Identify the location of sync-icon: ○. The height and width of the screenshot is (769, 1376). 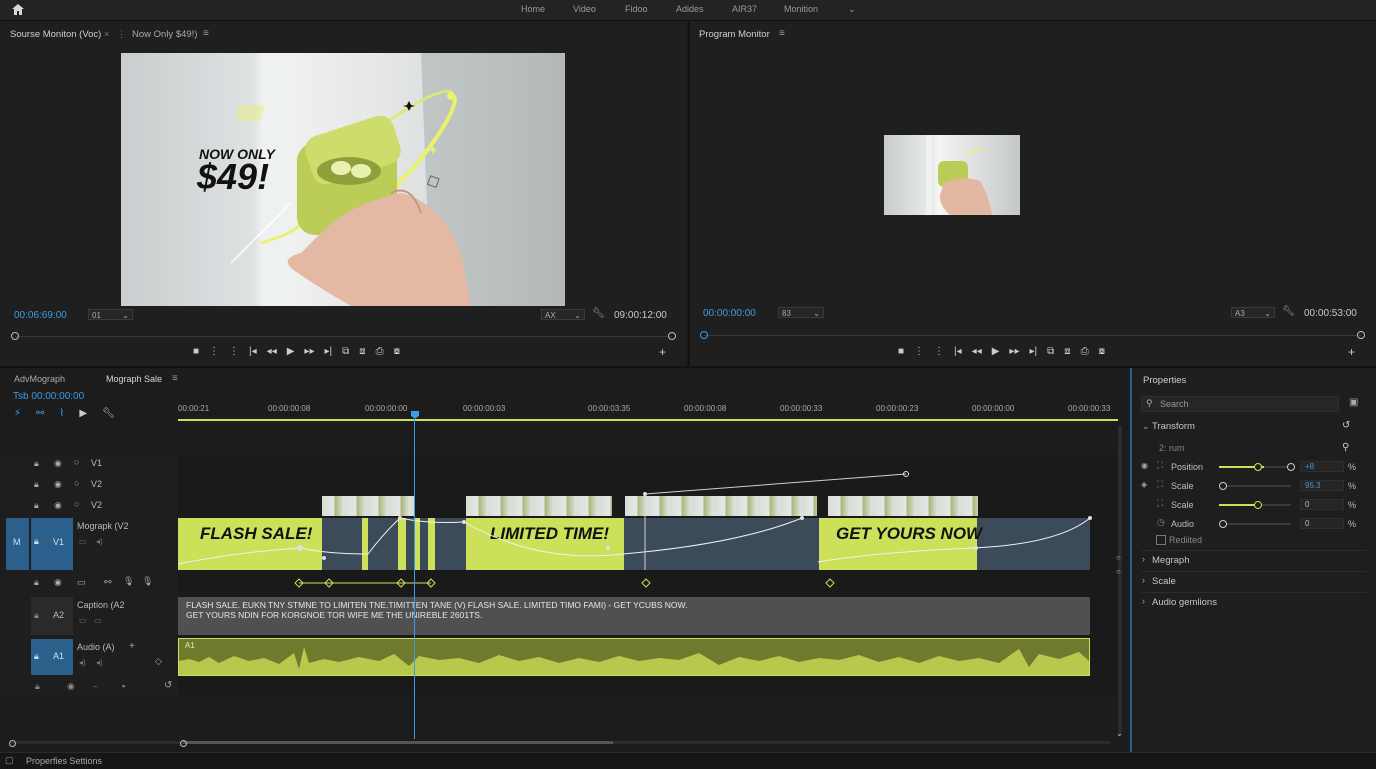
(76, 462).